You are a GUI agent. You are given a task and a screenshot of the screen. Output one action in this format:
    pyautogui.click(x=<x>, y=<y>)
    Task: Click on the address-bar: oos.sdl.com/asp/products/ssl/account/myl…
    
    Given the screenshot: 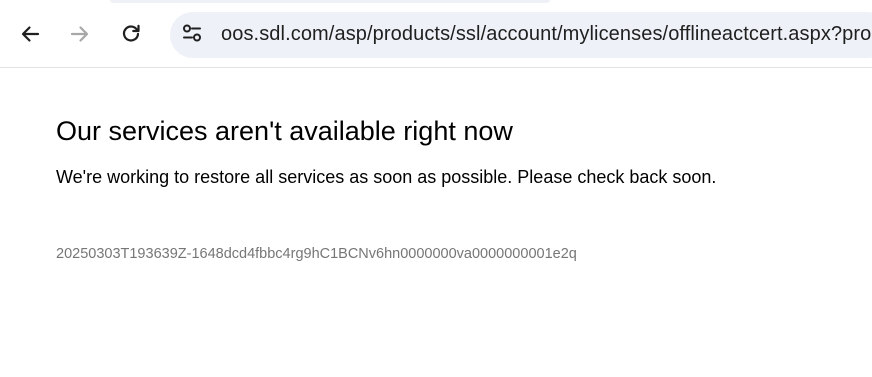 What is the action you would take?
    pyautogui.click(x=521, y=35)
    